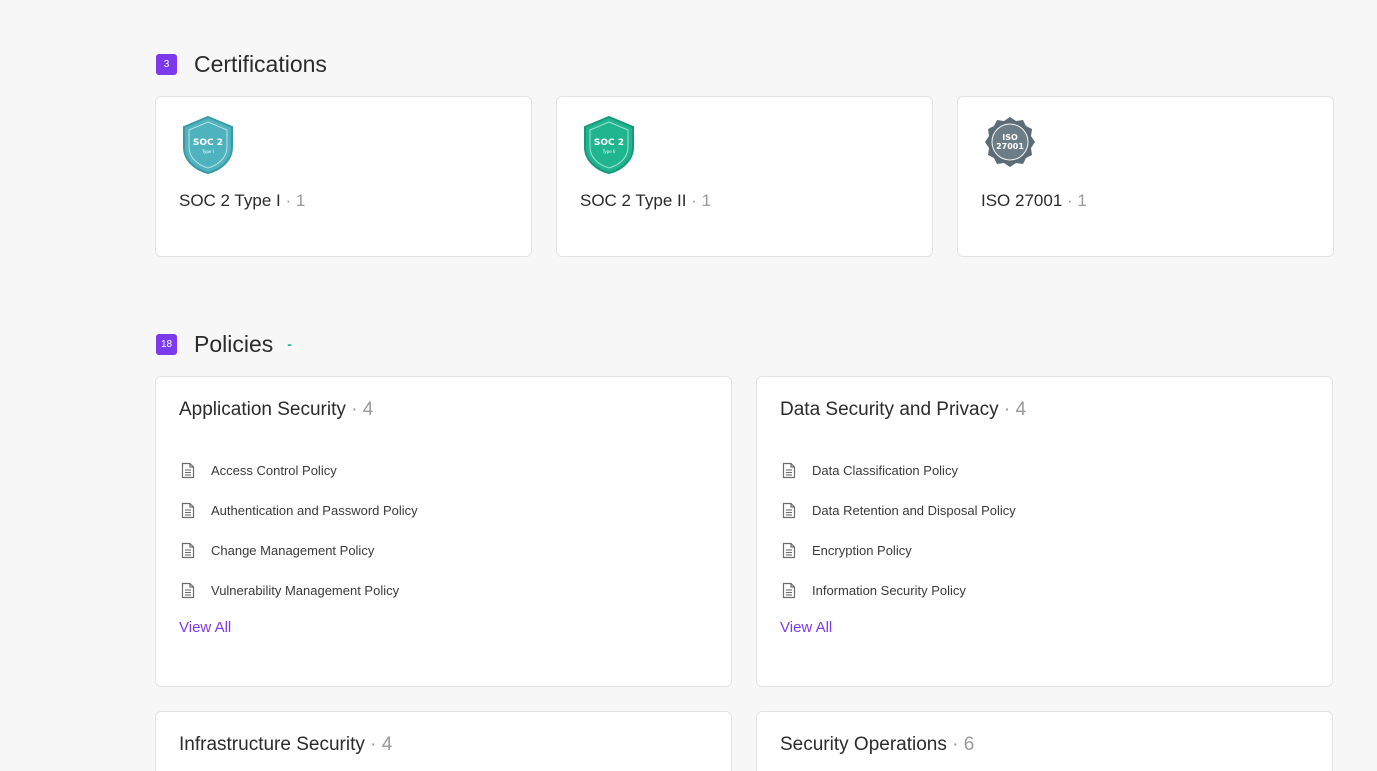 This screenshot has height=771, width=1377. What do you see at coordinates (1034, 200) in the screenshot?
I see `cert-label: ISO 27001 · 1` at bounding box center [1034, 200].